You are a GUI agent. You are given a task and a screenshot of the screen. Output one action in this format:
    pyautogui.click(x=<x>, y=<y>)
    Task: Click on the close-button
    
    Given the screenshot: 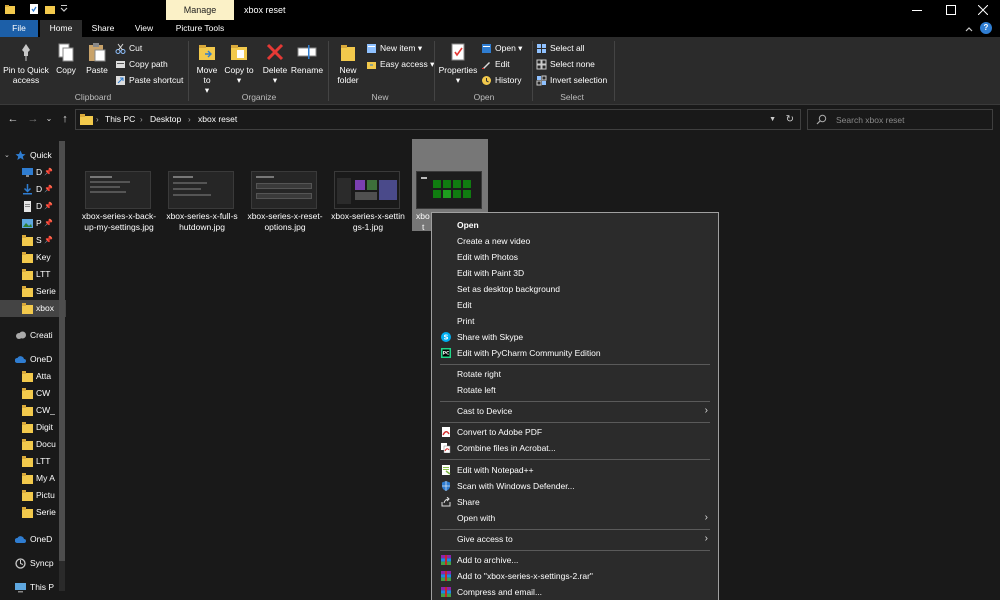 What is the action you would take?
    pyautogui.click(x=983, y=10)
    